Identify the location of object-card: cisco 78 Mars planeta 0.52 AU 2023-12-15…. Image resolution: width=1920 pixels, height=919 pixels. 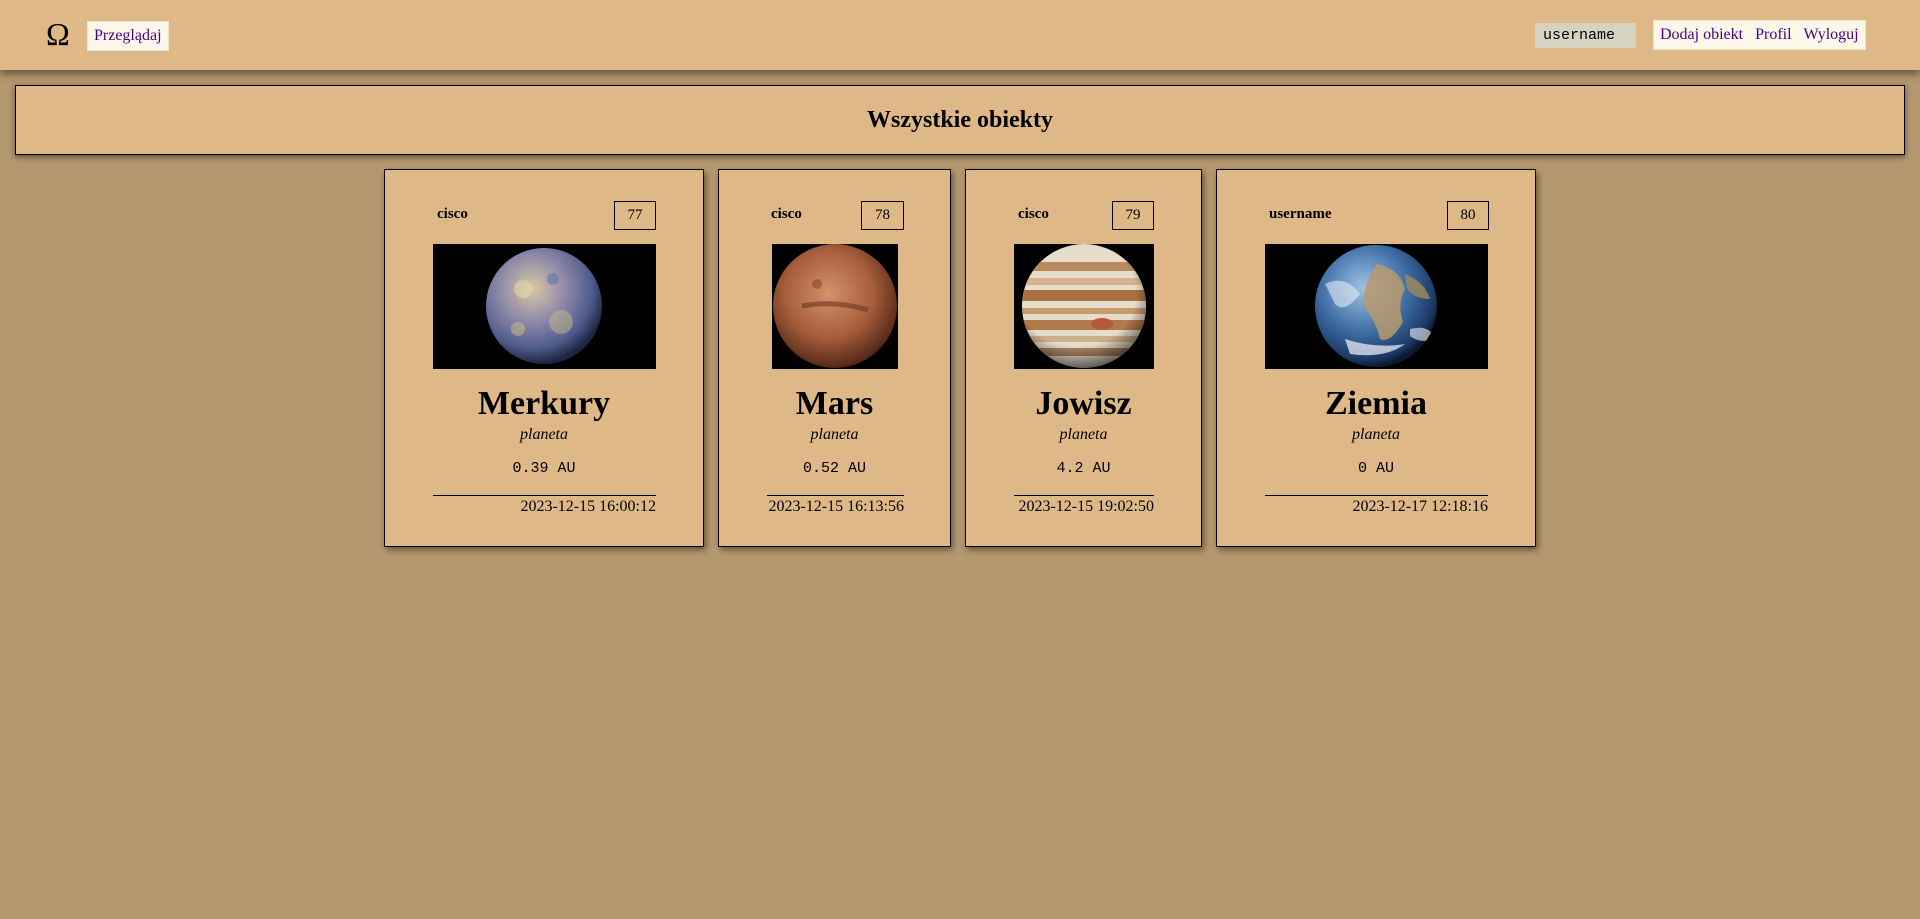
(834, 358).